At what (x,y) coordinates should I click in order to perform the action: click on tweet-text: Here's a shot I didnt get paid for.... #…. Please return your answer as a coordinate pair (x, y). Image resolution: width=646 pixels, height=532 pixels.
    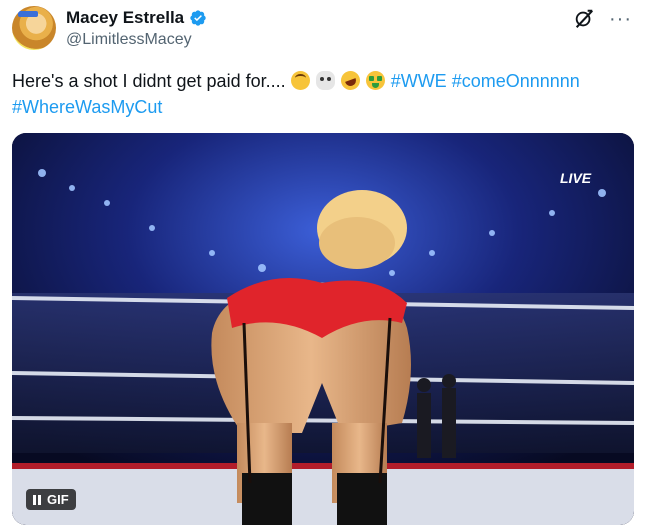
    Looking at the image, I should click on (322, 94).